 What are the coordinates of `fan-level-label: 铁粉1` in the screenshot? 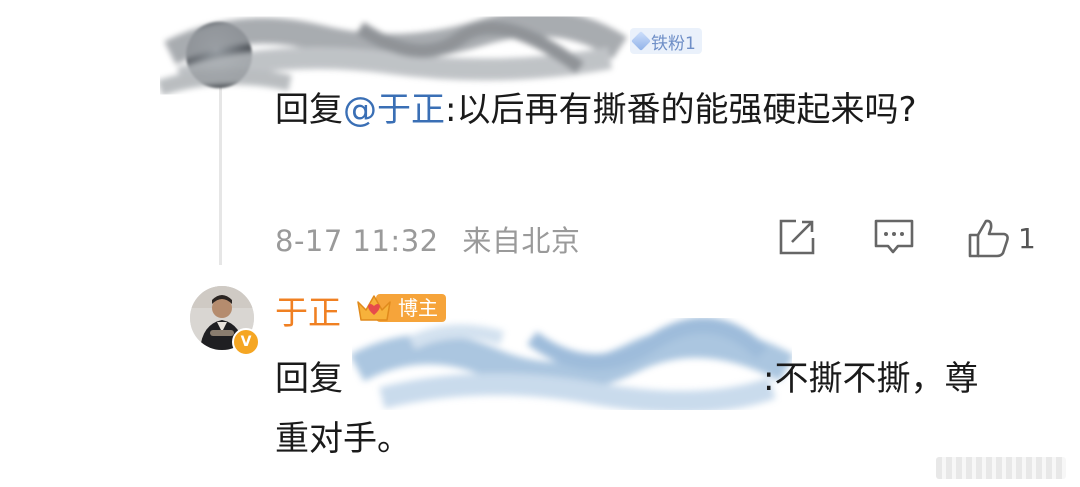 It's located at (673, 43).